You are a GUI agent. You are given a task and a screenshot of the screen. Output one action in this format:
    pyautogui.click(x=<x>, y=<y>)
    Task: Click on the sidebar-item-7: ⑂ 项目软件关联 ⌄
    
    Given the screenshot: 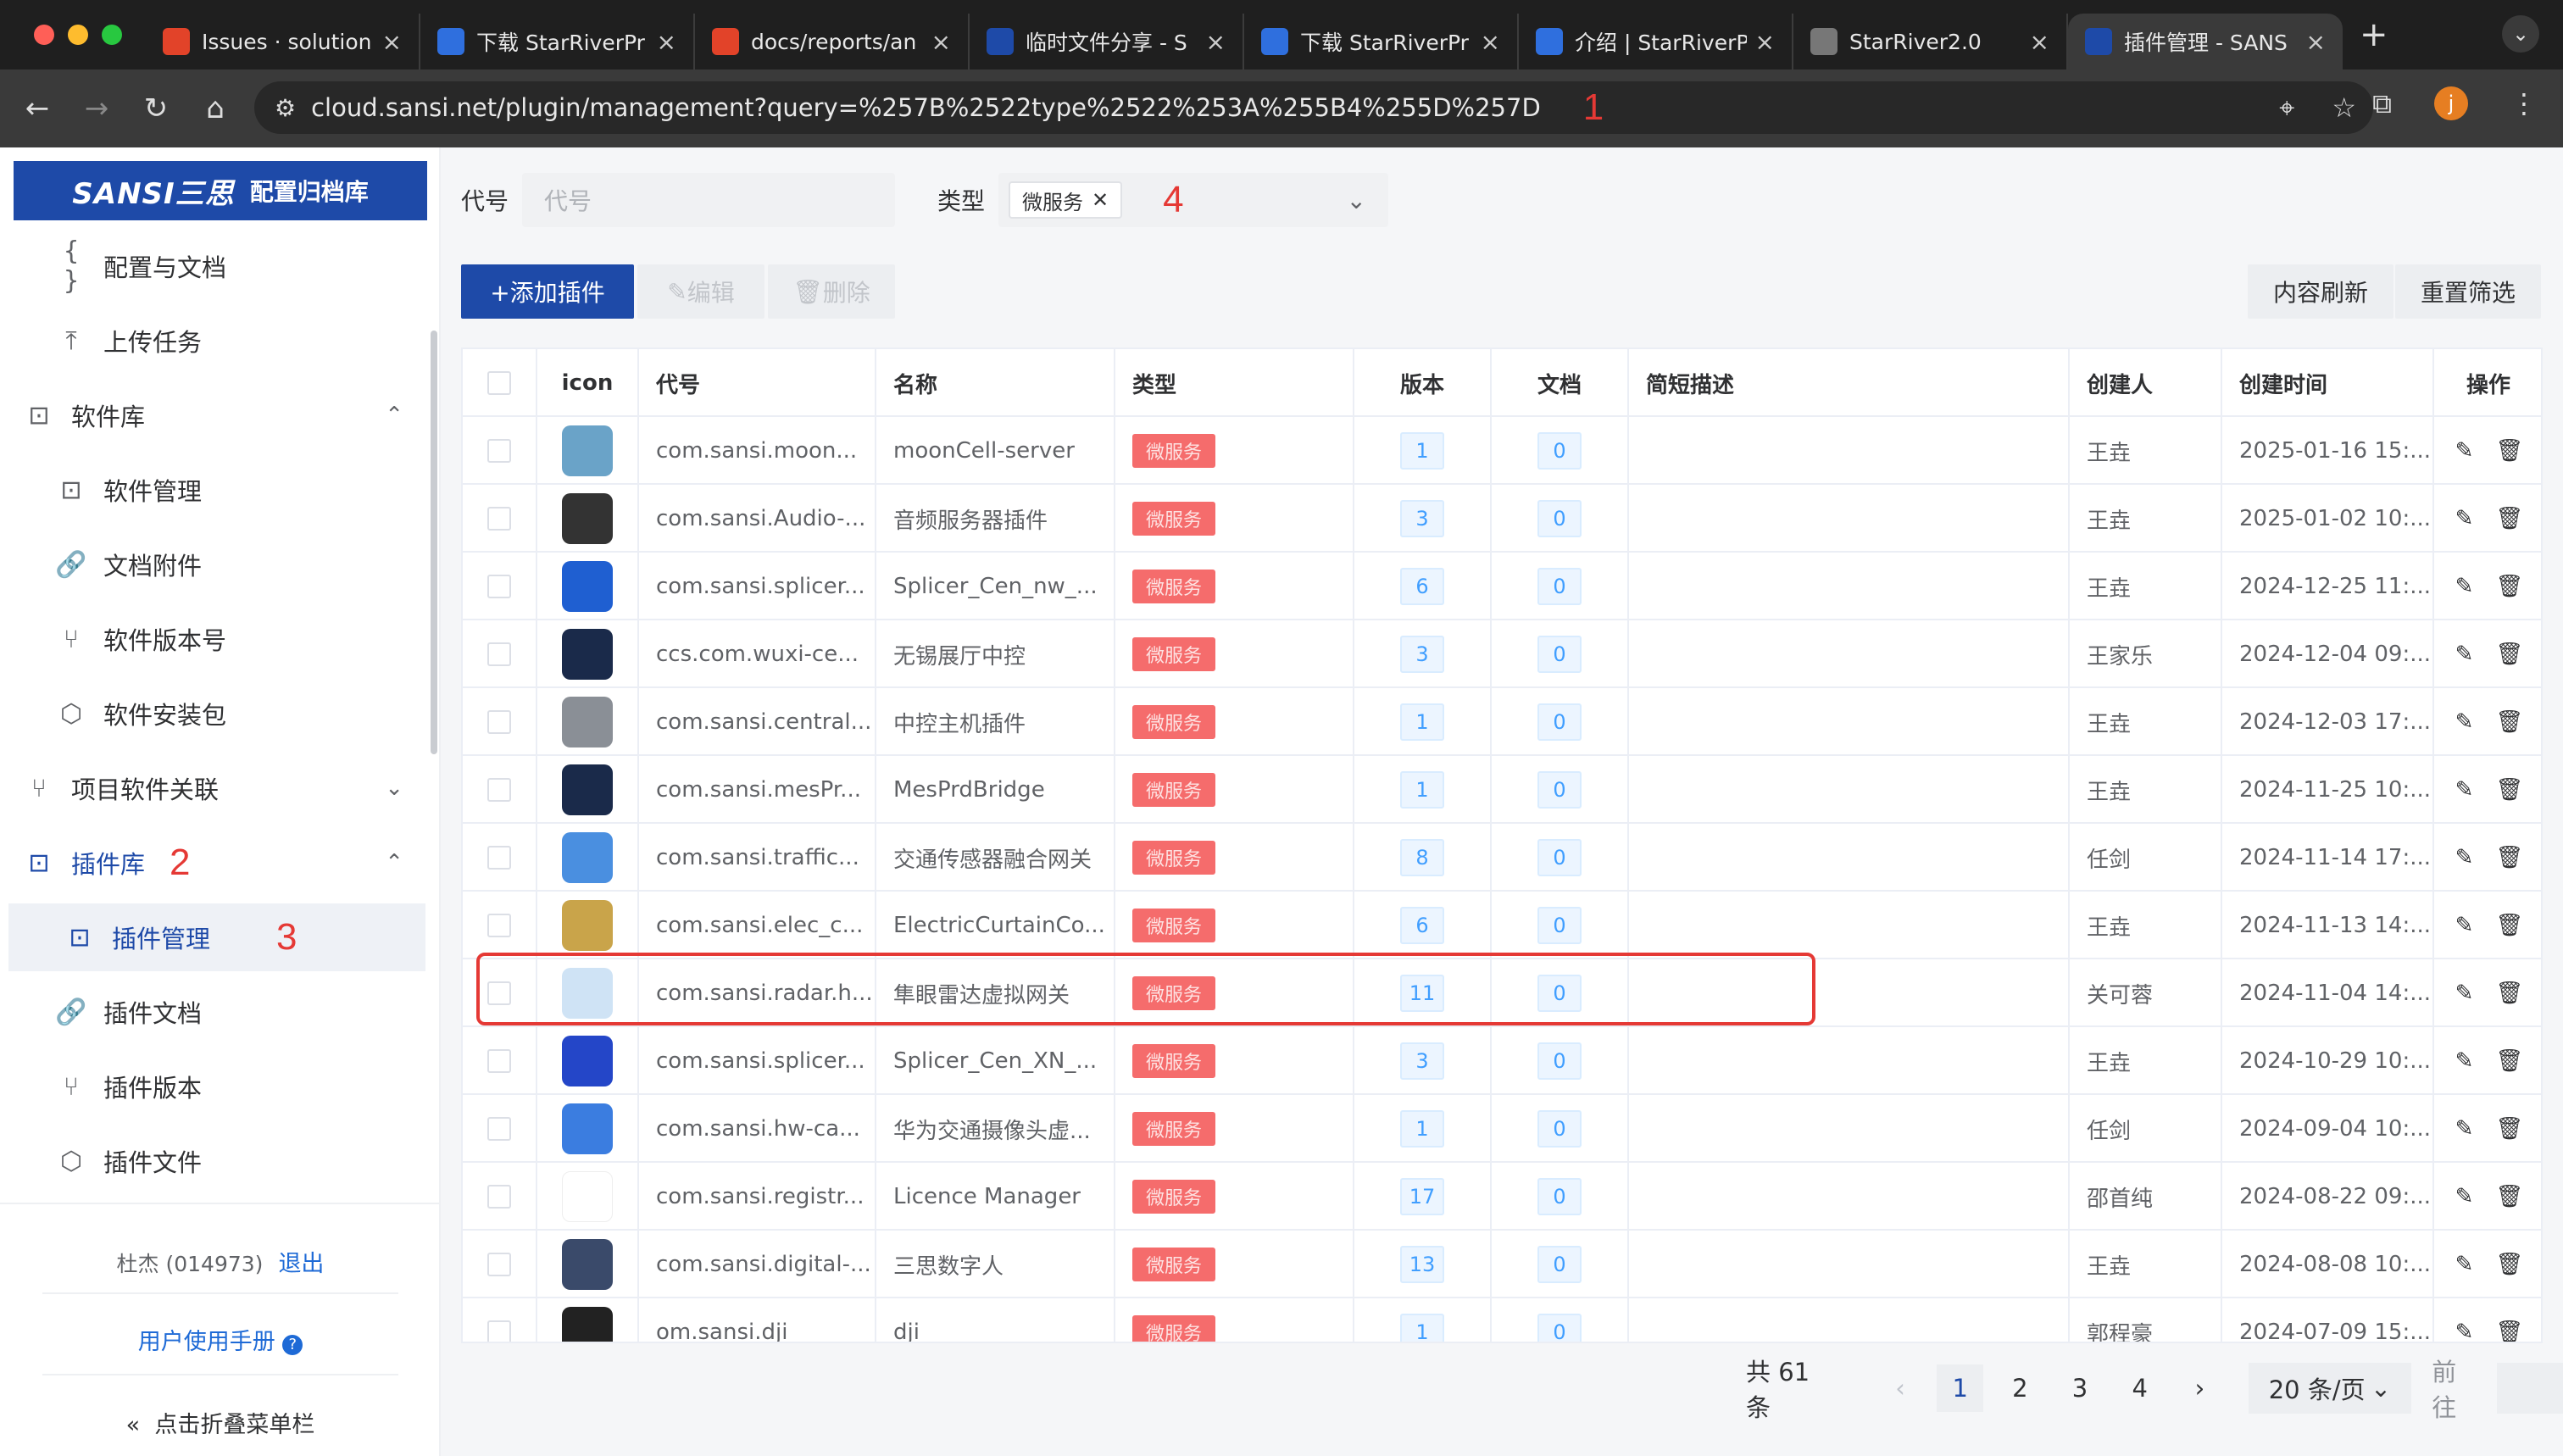 What is the action you would take?
    pyautogui.click(x=220, y=788)
    